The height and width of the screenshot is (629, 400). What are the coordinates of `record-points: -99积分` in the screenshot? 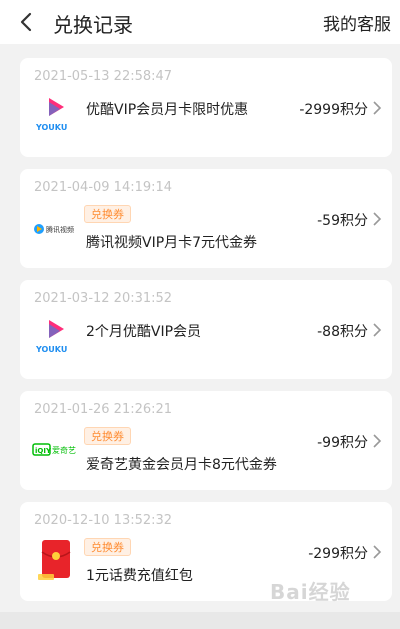 It's located at (342, 443).